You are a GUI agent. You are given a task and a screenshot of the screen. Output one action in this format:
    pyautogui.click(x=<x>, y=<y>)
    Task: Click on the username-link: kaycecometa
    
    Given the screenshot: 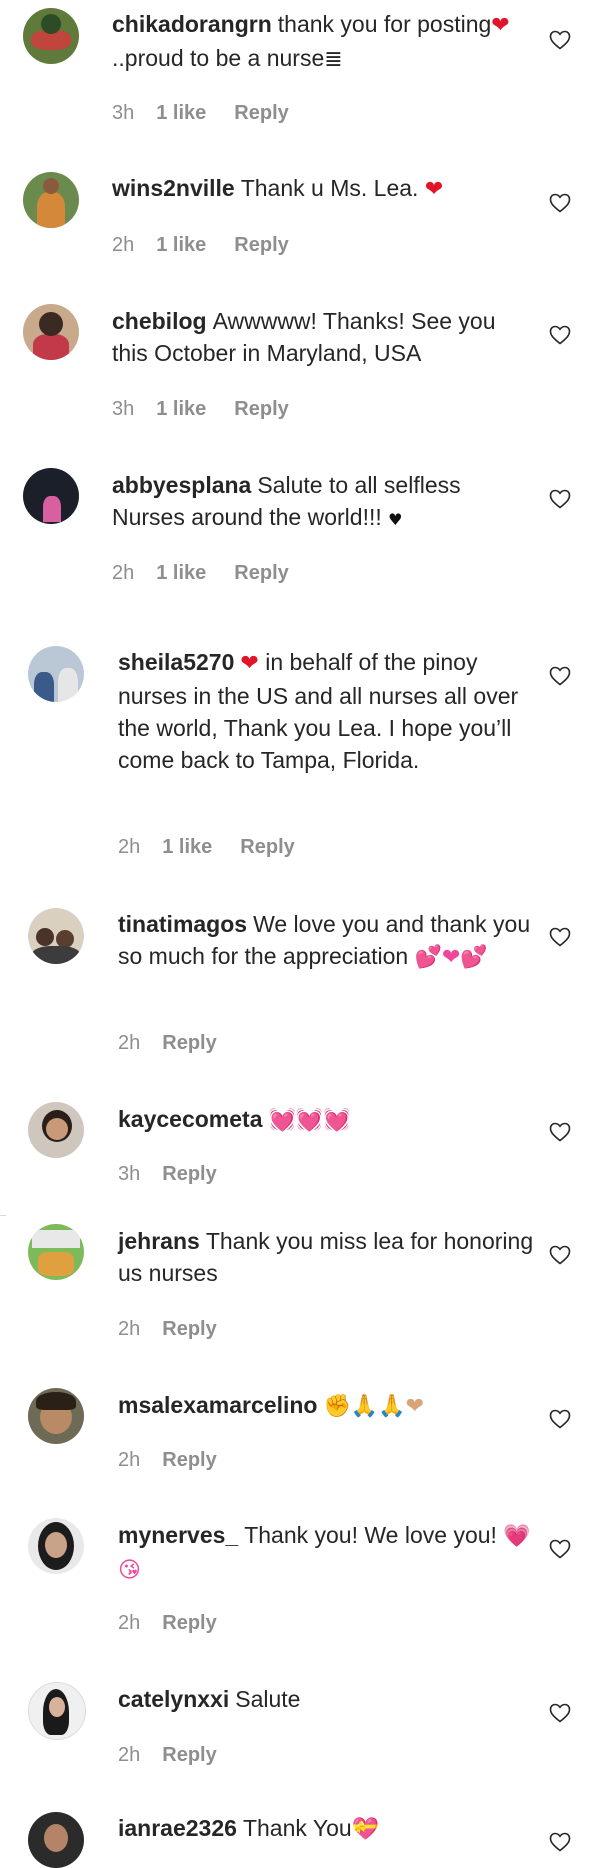 What is the action you would take?
    pyautogui.click(x=190, y=1119)
    